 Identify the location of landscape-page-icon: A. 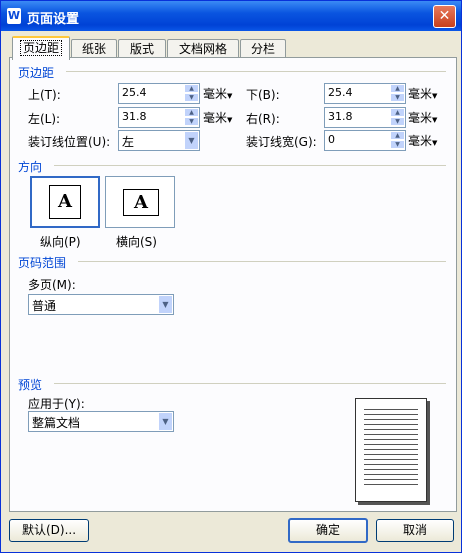
(141, 202).